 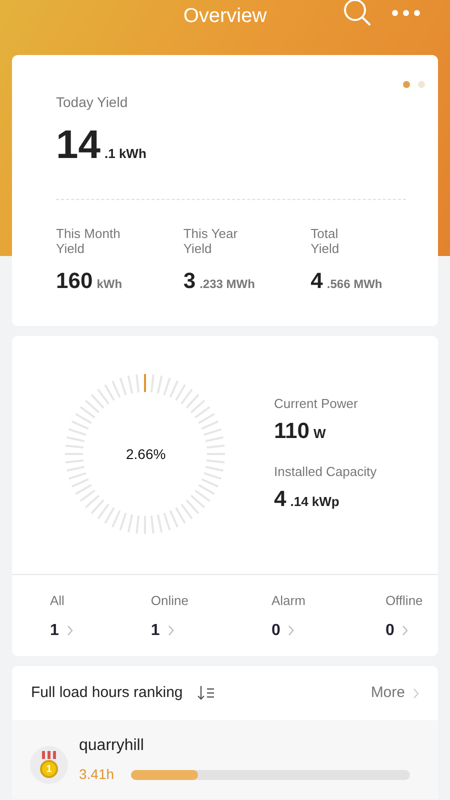 What do you see at coordinates (325, 241) in the screenshot?
I see `yield-label: Total Yield` at bounding box center [325, 241].